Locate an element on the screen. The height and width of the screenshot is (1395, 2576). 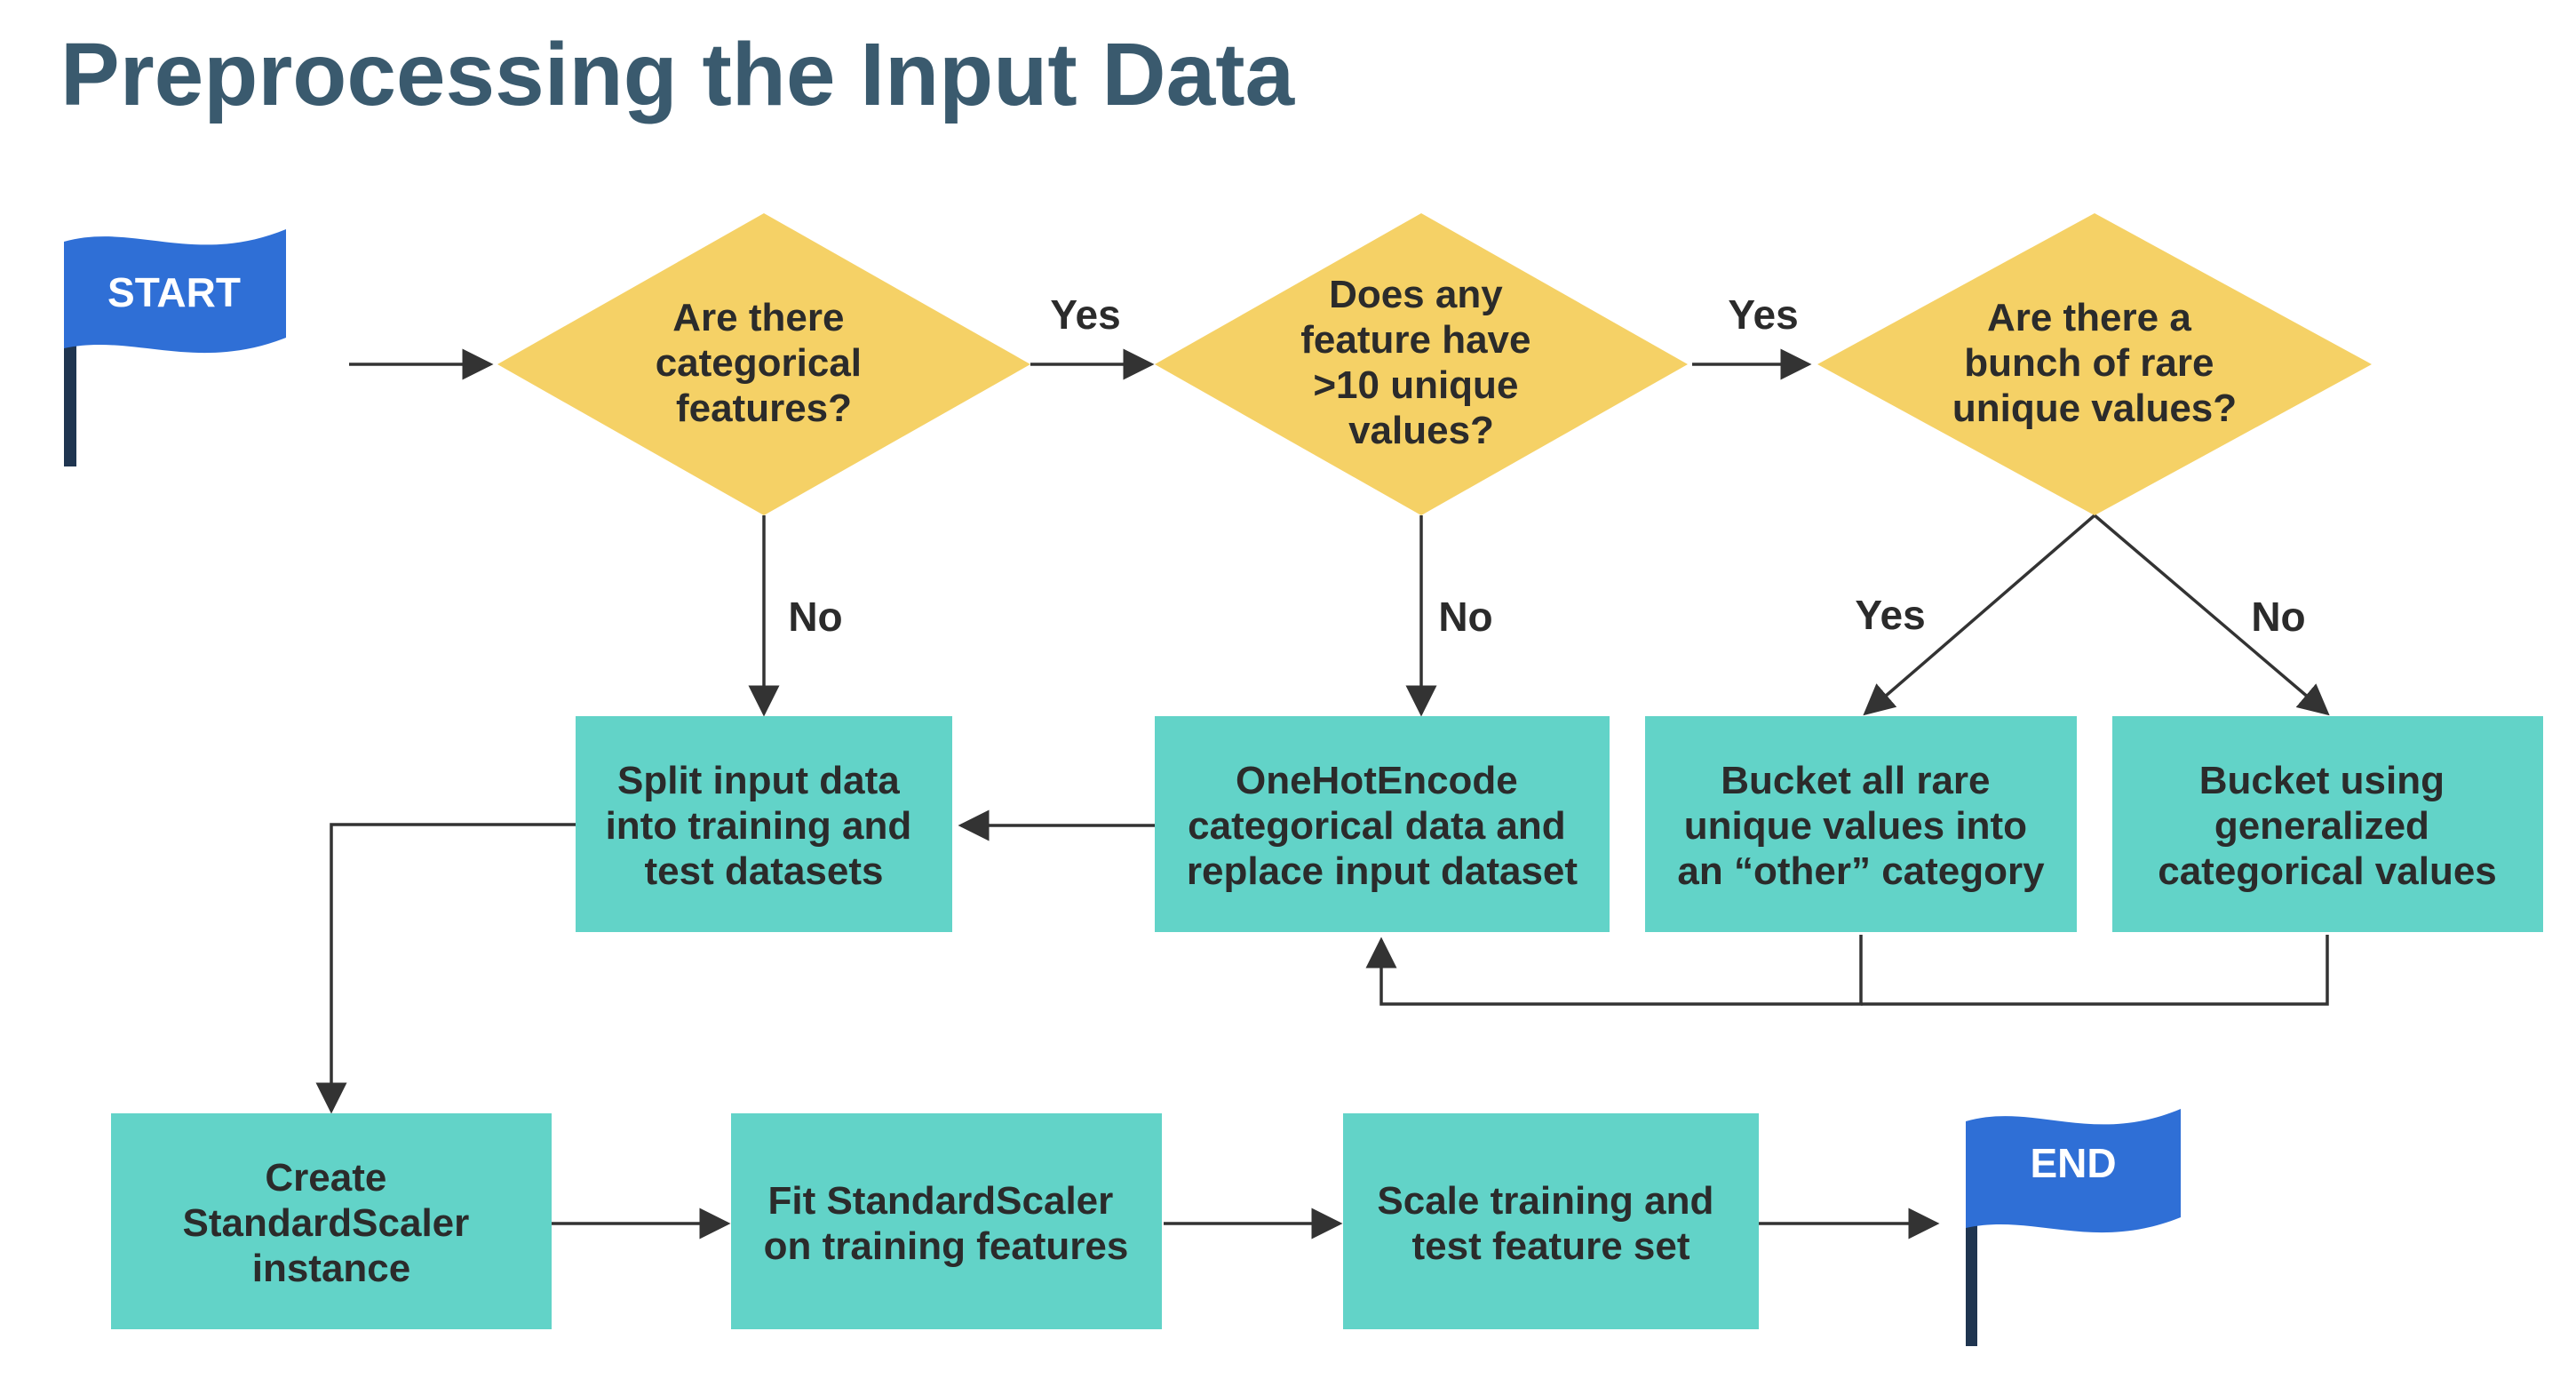
edge-label-categorical-no: No is located at coordinates (815, 617).